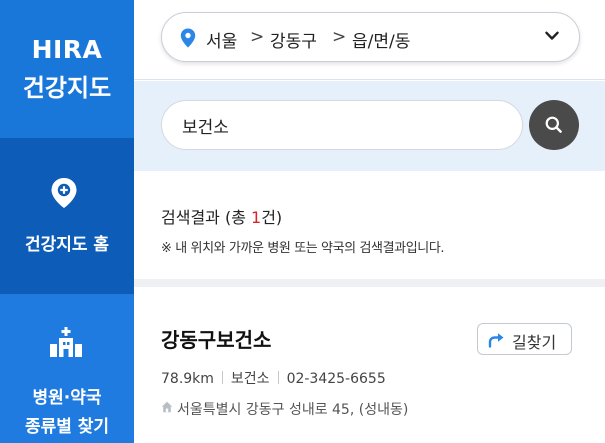  What do you see at coordinates (552, 35) in the screenshot?
I see `chevron-down-icon` at bounding box center [552, 35].